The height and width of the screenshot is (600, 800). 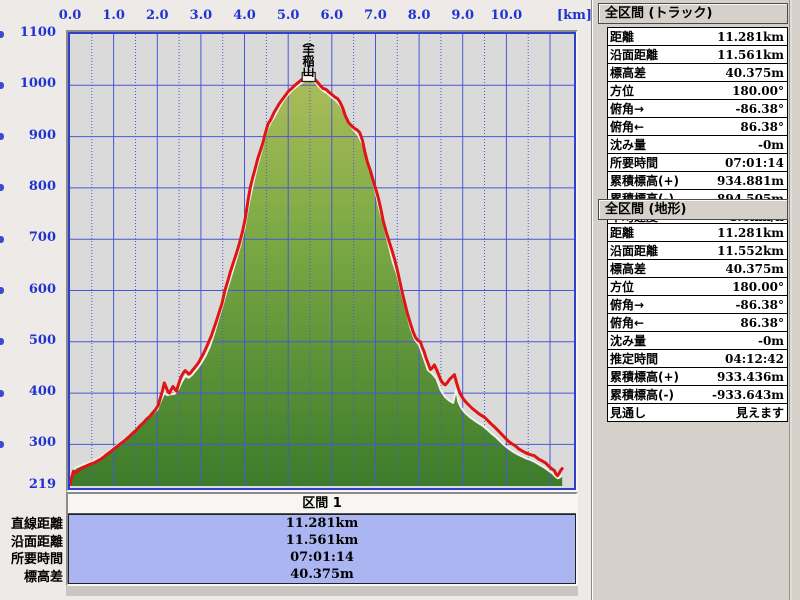 What do you see at coordinates (651, 90) in the screenshot?
I see `stat-label: 方位` at bounding box center [651, 90].